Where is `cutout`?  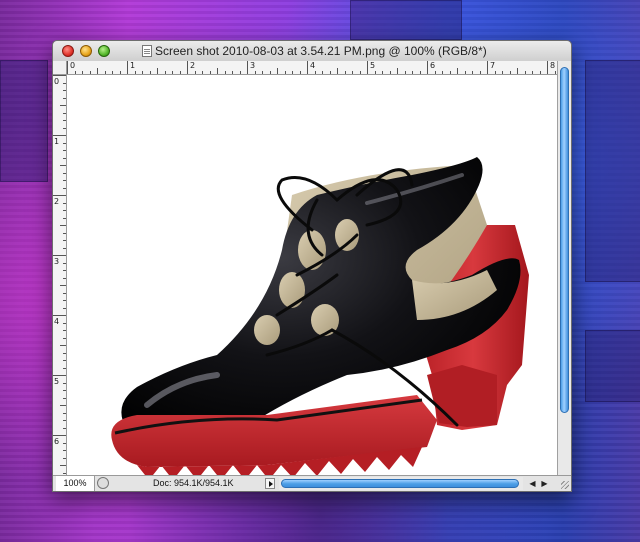 cutout is located at coordinates (267, 330).